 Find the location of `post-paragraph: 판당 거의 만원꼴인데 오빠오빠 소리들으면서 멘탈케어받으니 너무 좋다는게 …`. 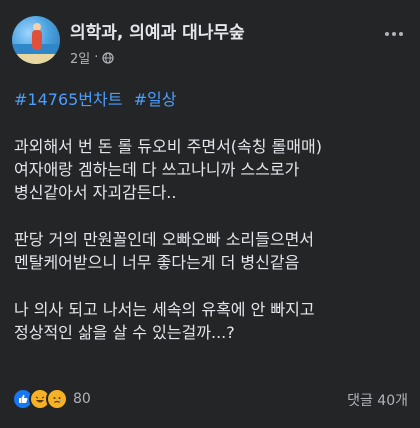

post-paragraph: 판당 거의 만원꼴인데 오빠오빠 소리들으면서 멘탈케어받으니 너무 좋다는게 … is located at coordinates (212, 251).